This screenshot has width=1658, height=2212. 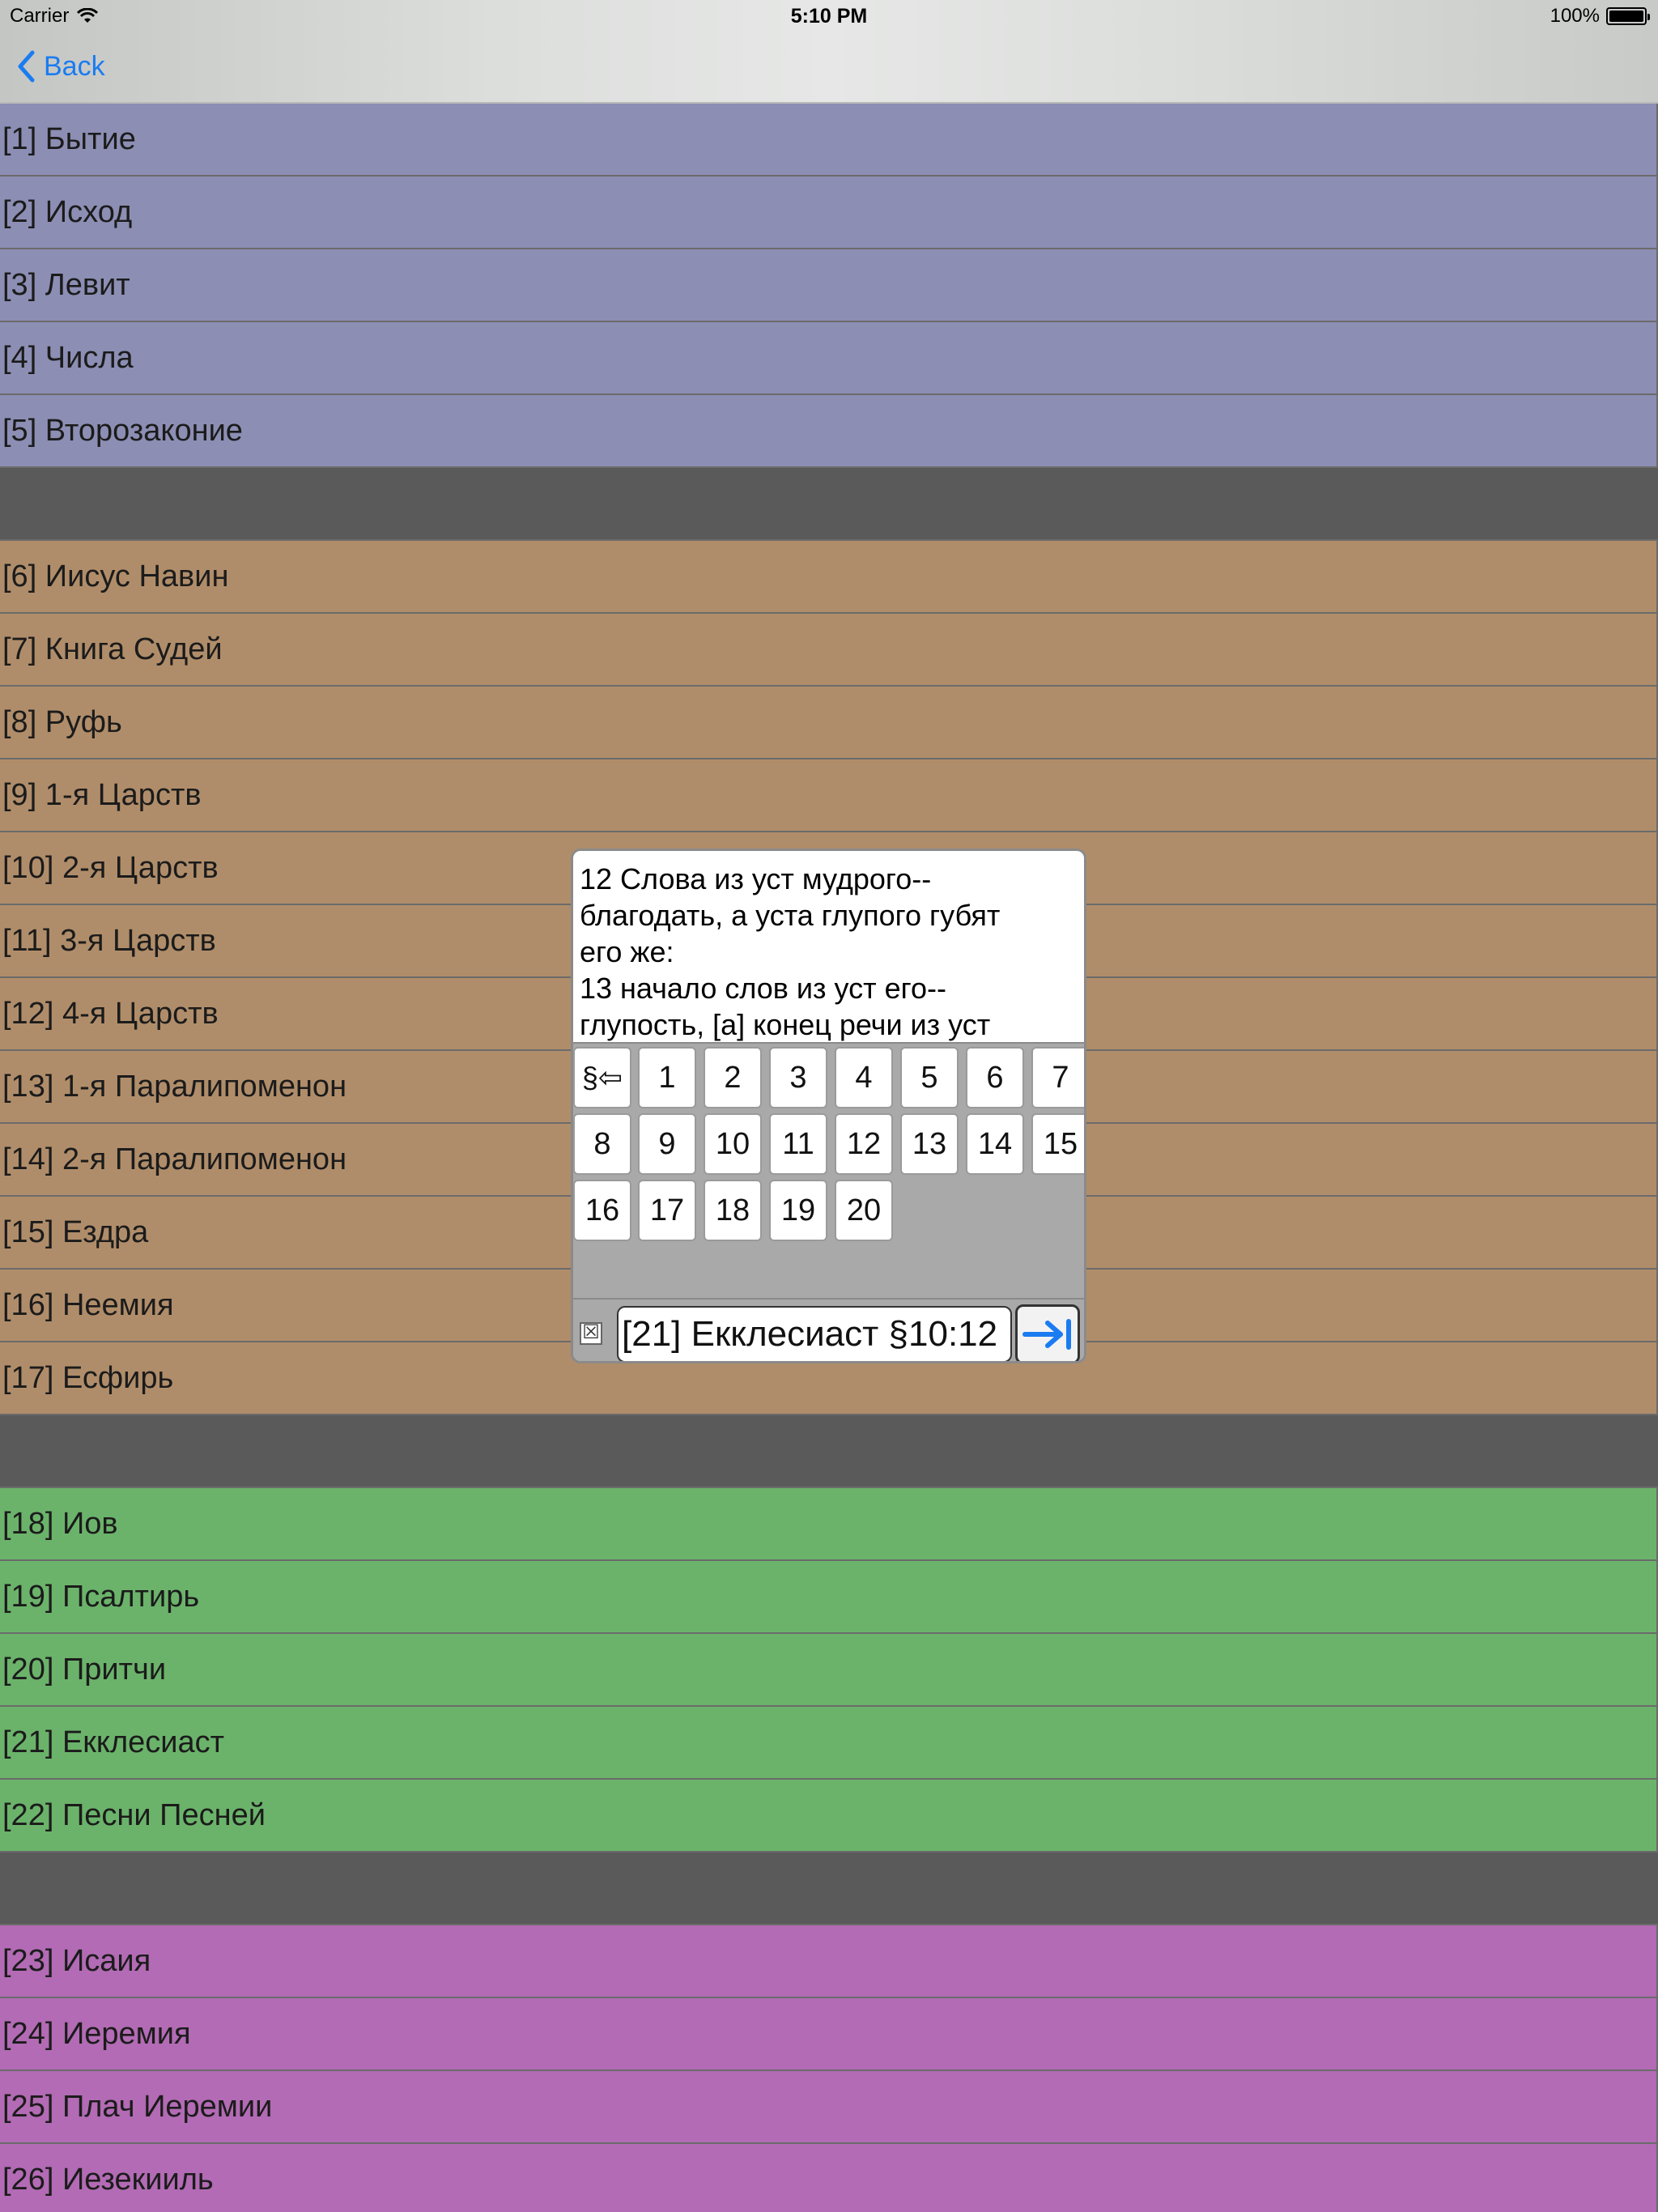 I want to click on reference-bar: ☒ [21] Екклесиаст §10:12, so click(x=828, y=1330).